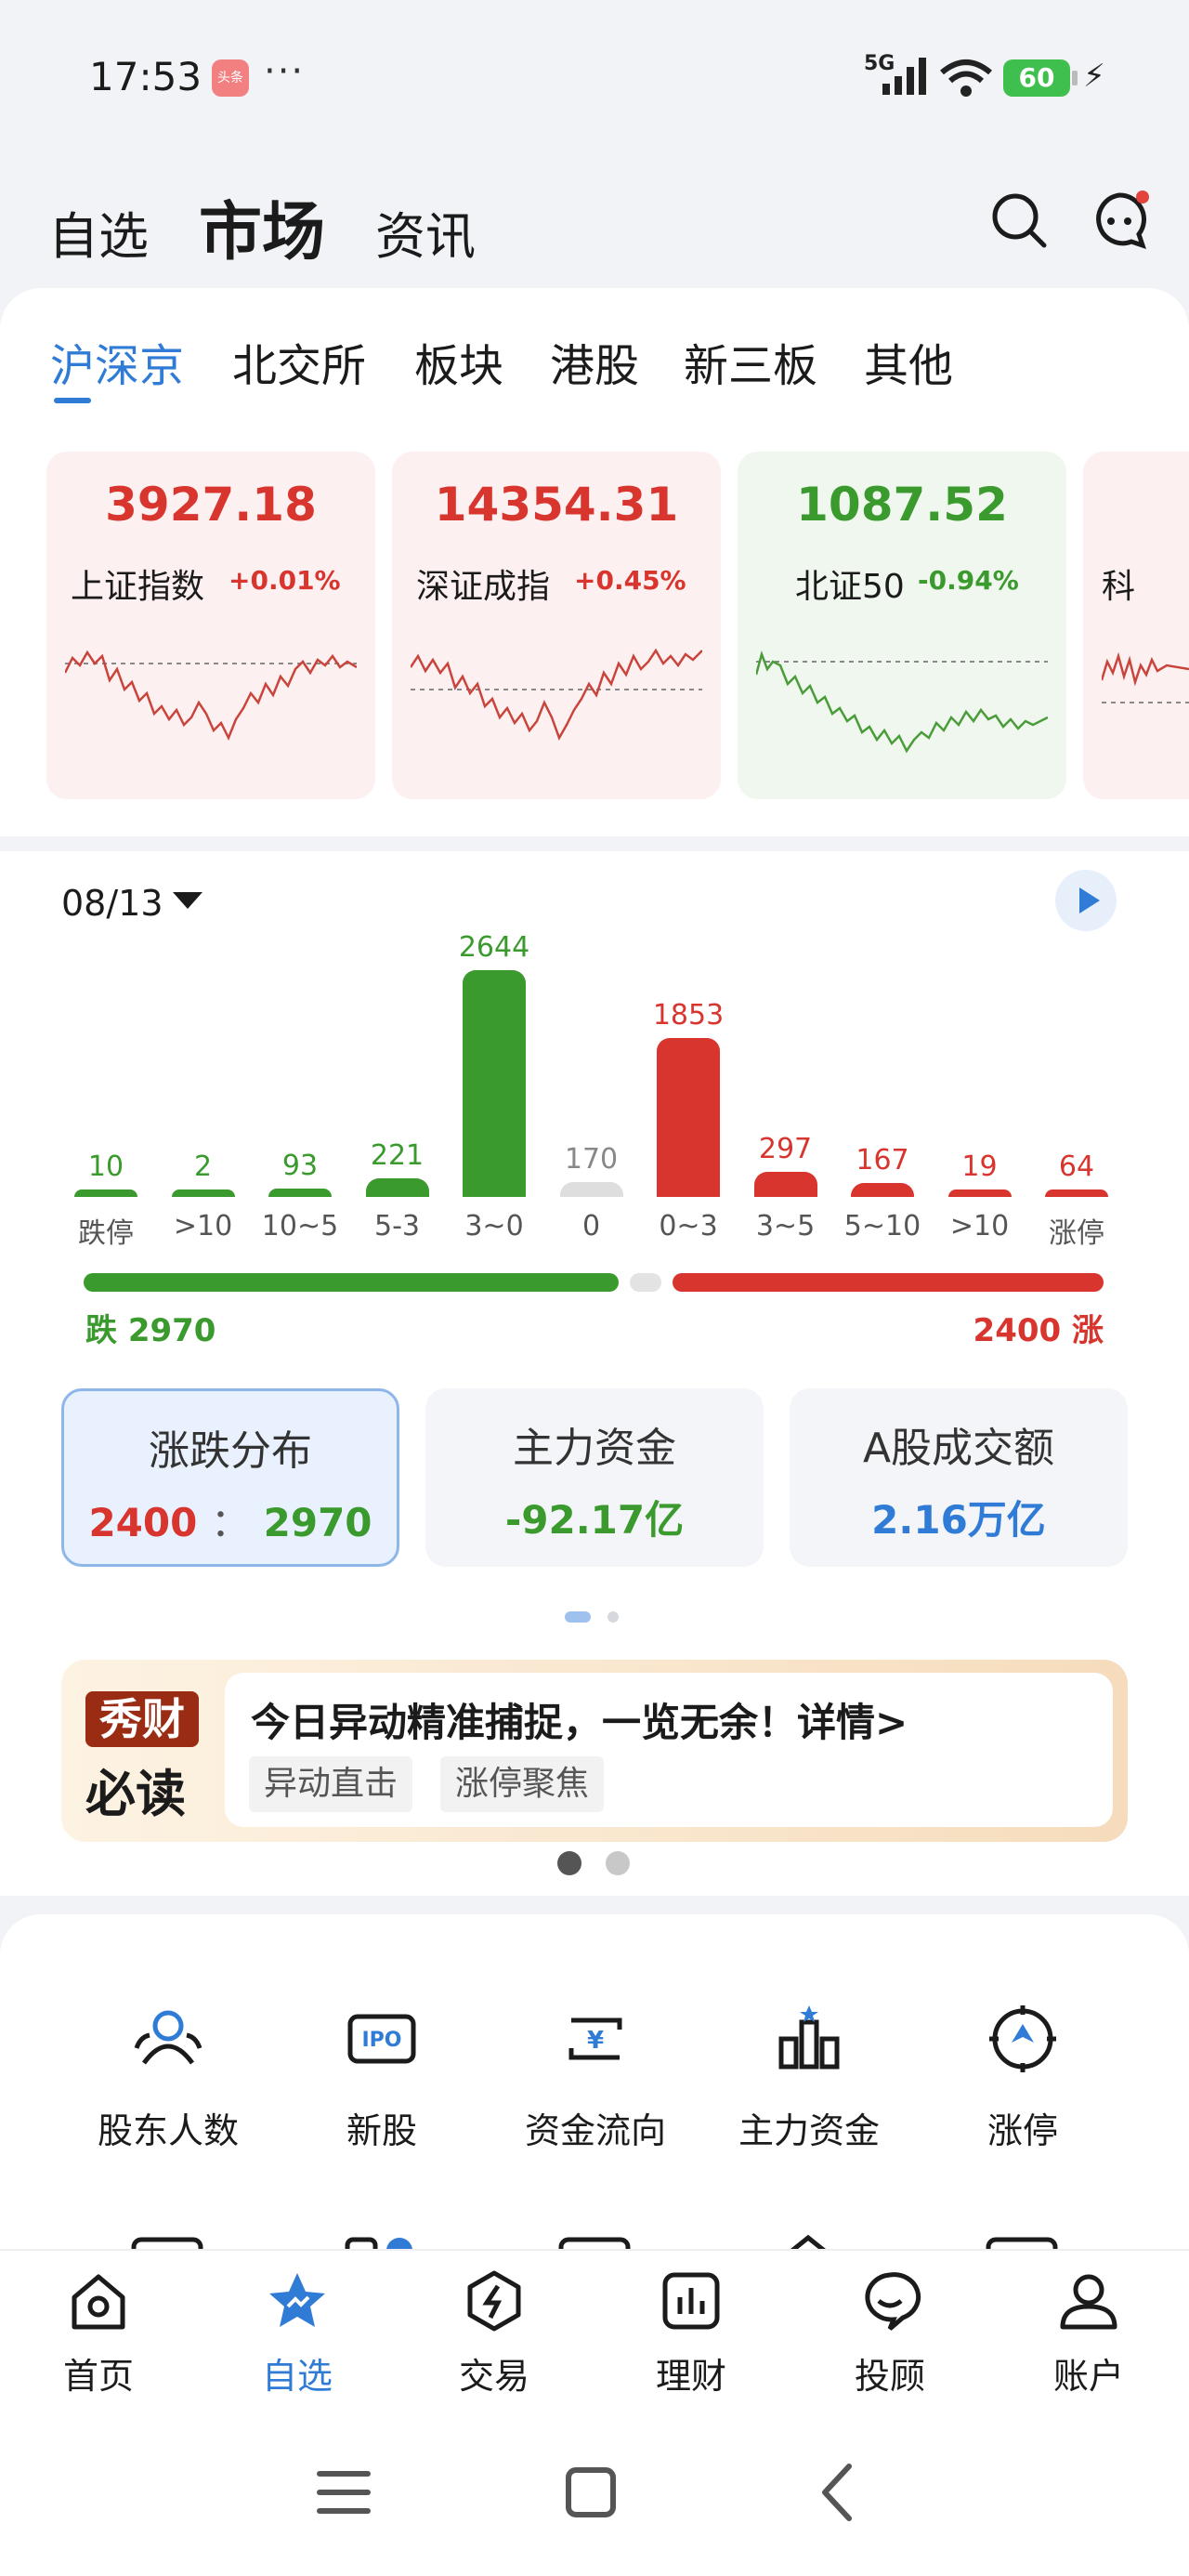  What do you see at coordinates (888, 1282) in the screenshot?
I see `rise-ratio-bar` at bounding box center [888, 1282].